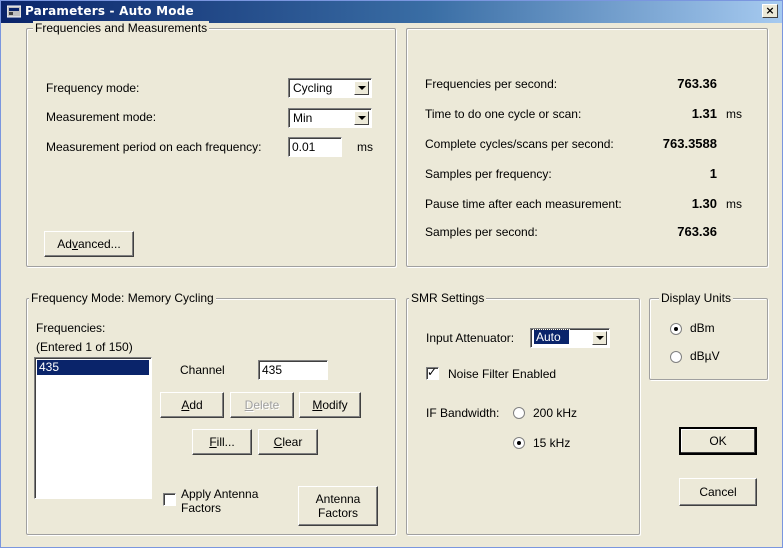  Describe the element at coordinates (335, 405) in the screenshot. I see `modify-label-b: odify` at that location.